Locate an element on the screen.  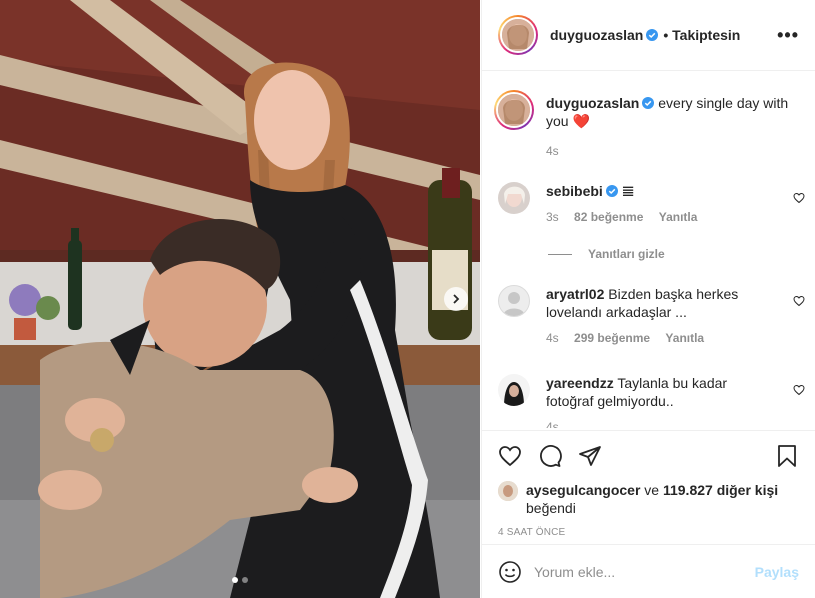
comment-username: sebibebi is located at coordinates (574, 191).